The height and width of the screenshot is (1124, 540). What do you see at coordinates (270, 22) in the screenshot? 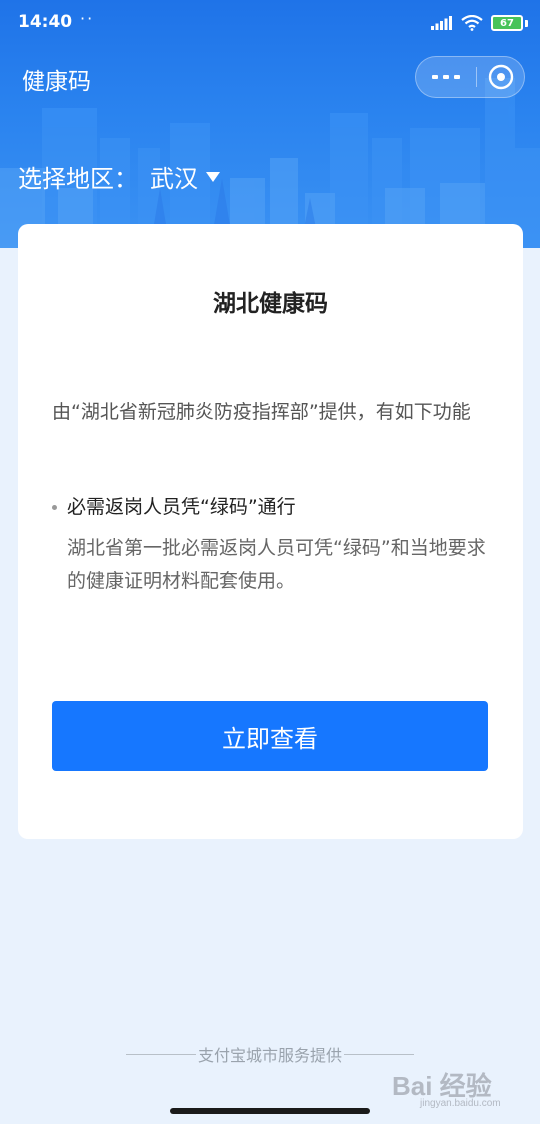
I see `status-bar: 14:40 ·· 67` at bounding box center [270, 22].